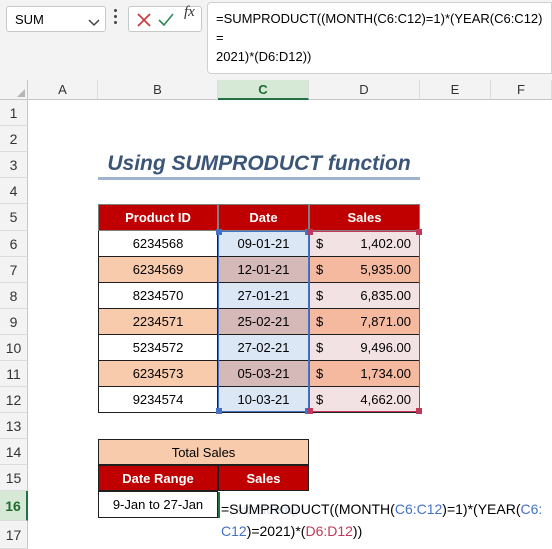 This screenshot has width=552, height=549. I want to click on sales-amount: 4,662.00, so click(385, 399).